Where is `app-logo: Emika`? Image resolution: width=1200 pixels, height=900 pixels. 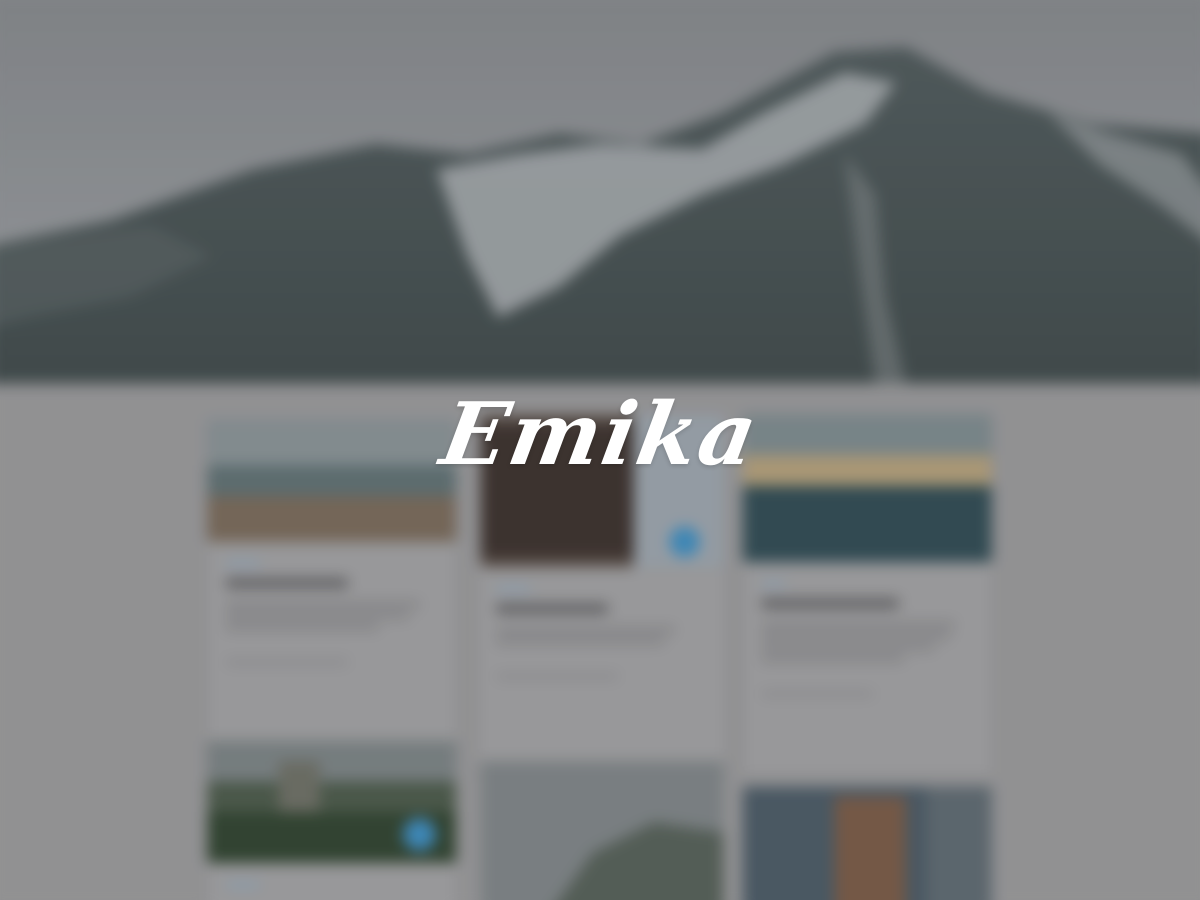
app-logo: Emika is located at coordinates (600, 434).